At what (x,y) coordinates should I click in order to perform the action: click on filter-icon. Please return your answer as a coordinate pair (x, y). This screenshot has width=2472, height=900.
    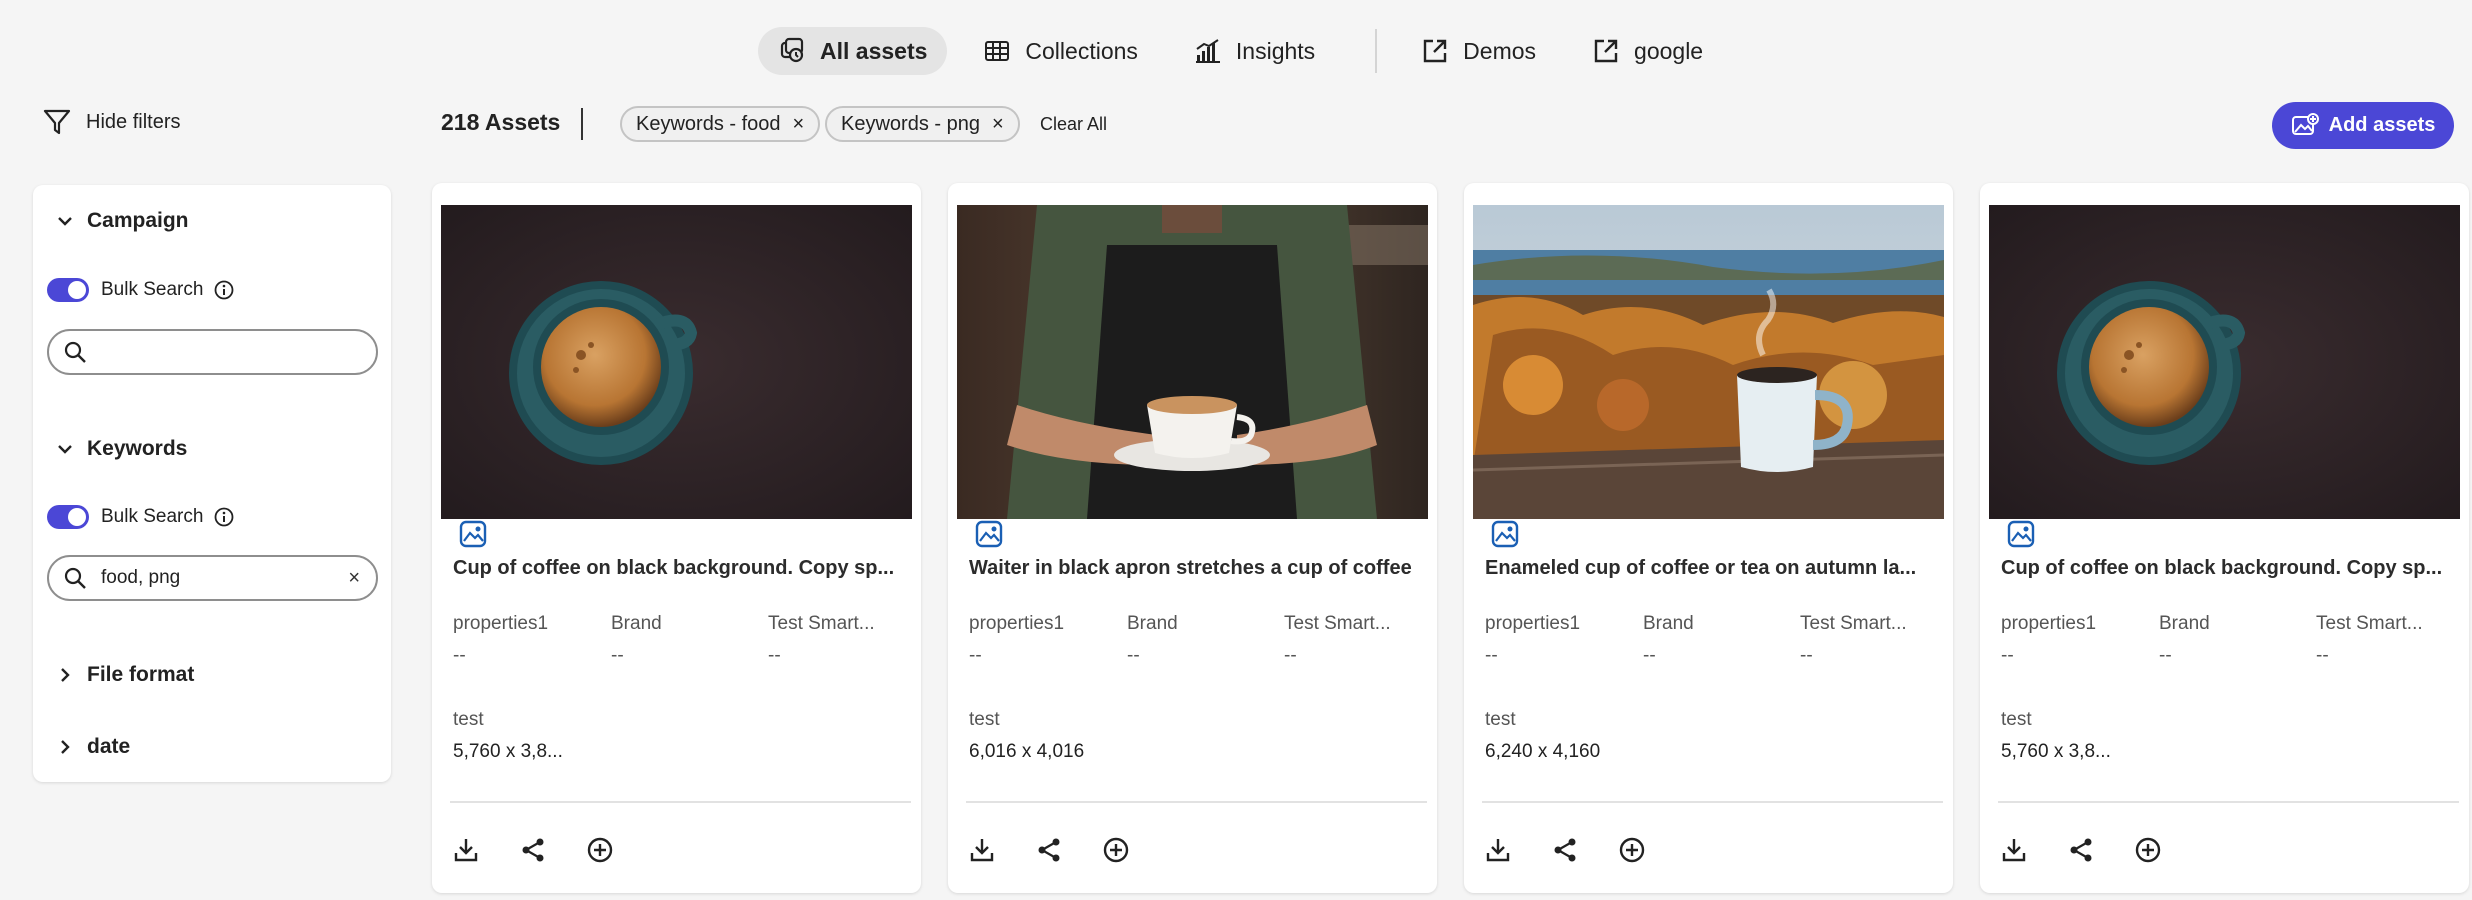
    Looking at the image, I should click on (57, 122).